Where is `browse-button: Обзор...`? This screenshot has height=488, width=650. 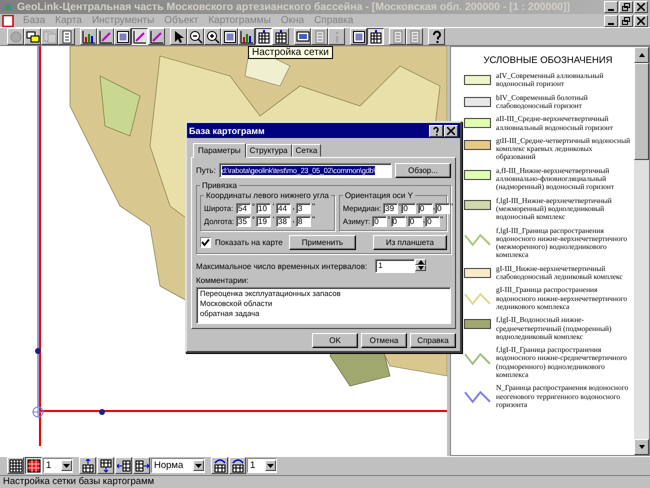 browse-button: Обзор... is located at coordinates (423, 170).